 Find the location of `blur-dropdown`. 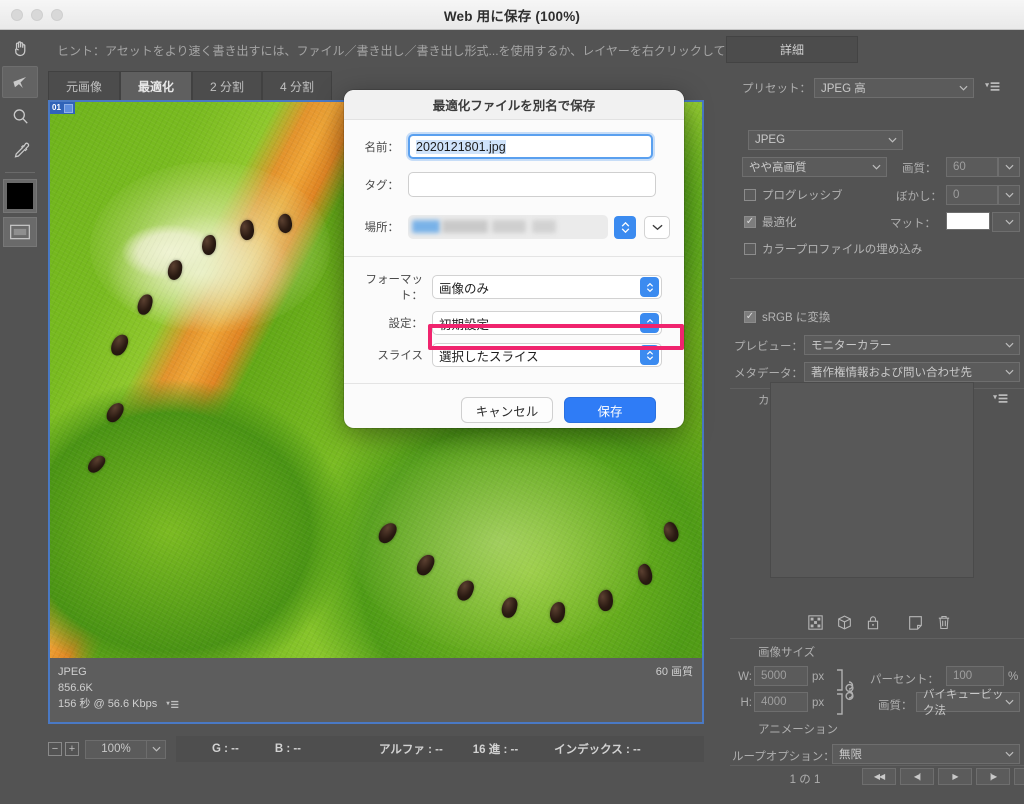

blur-dropdown is located at coordinates (1009, 195).